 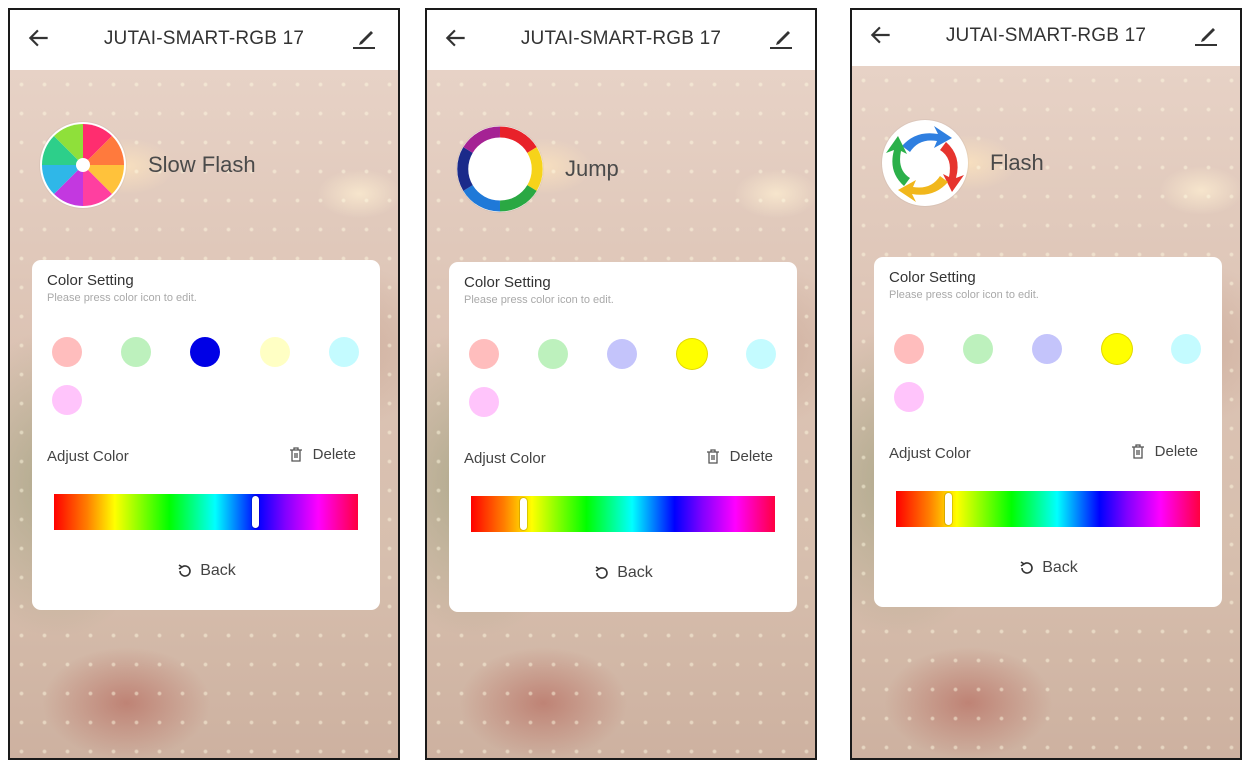 I want to click on color-swatch-3-selected, so click(x=205, y=352).